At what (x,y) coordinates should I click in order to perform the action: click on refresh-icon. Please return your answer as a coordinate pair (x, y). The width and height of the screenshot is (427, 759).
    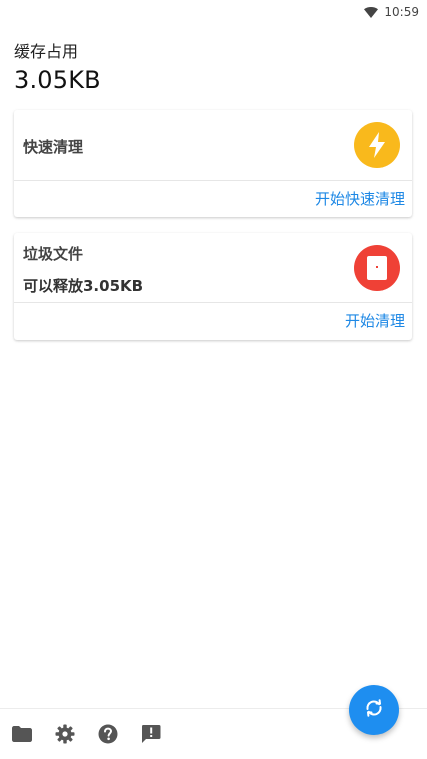
    Looking at the image, I should click on (374, 710).